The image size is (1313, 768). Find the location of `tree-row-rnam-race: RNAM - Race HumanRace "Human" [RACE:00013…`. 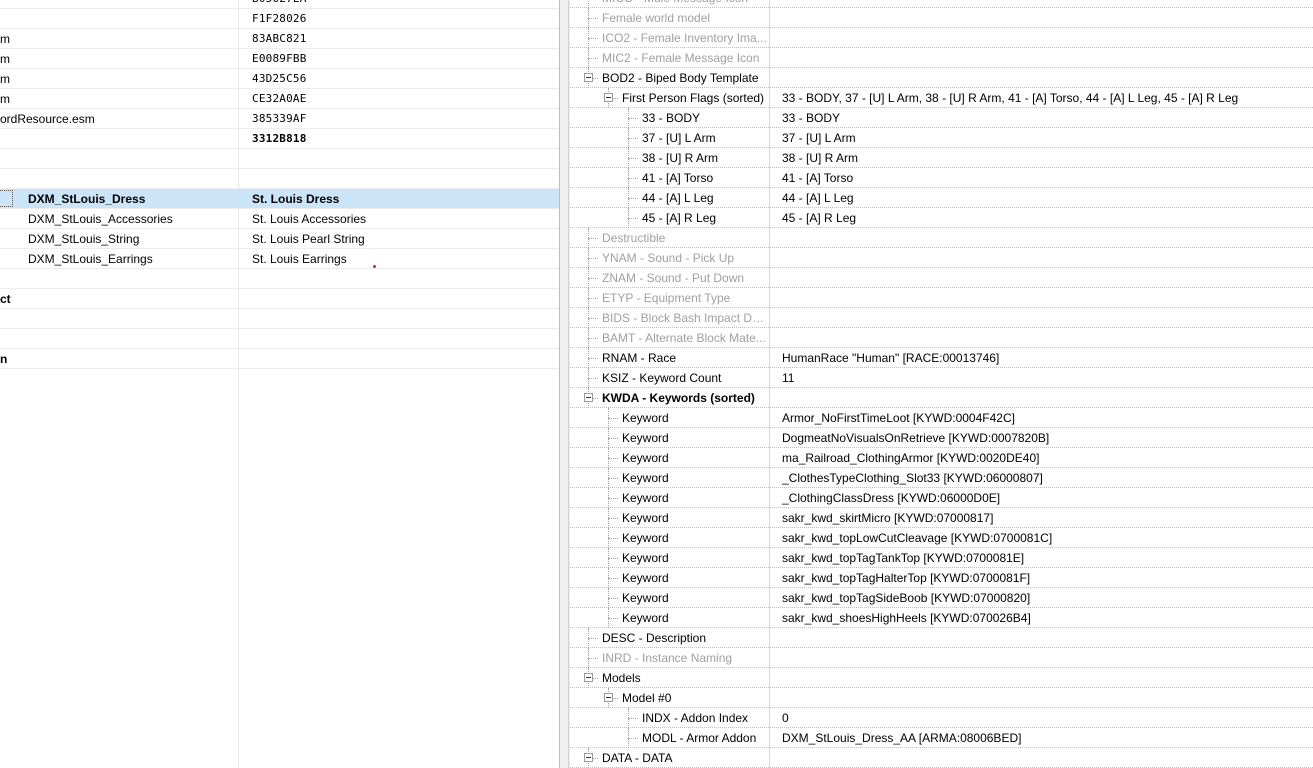

tree-row-rnam-race: RNAM - Race HumanRace "Human" [RACE:00013… is located at coordinates (941, 358).